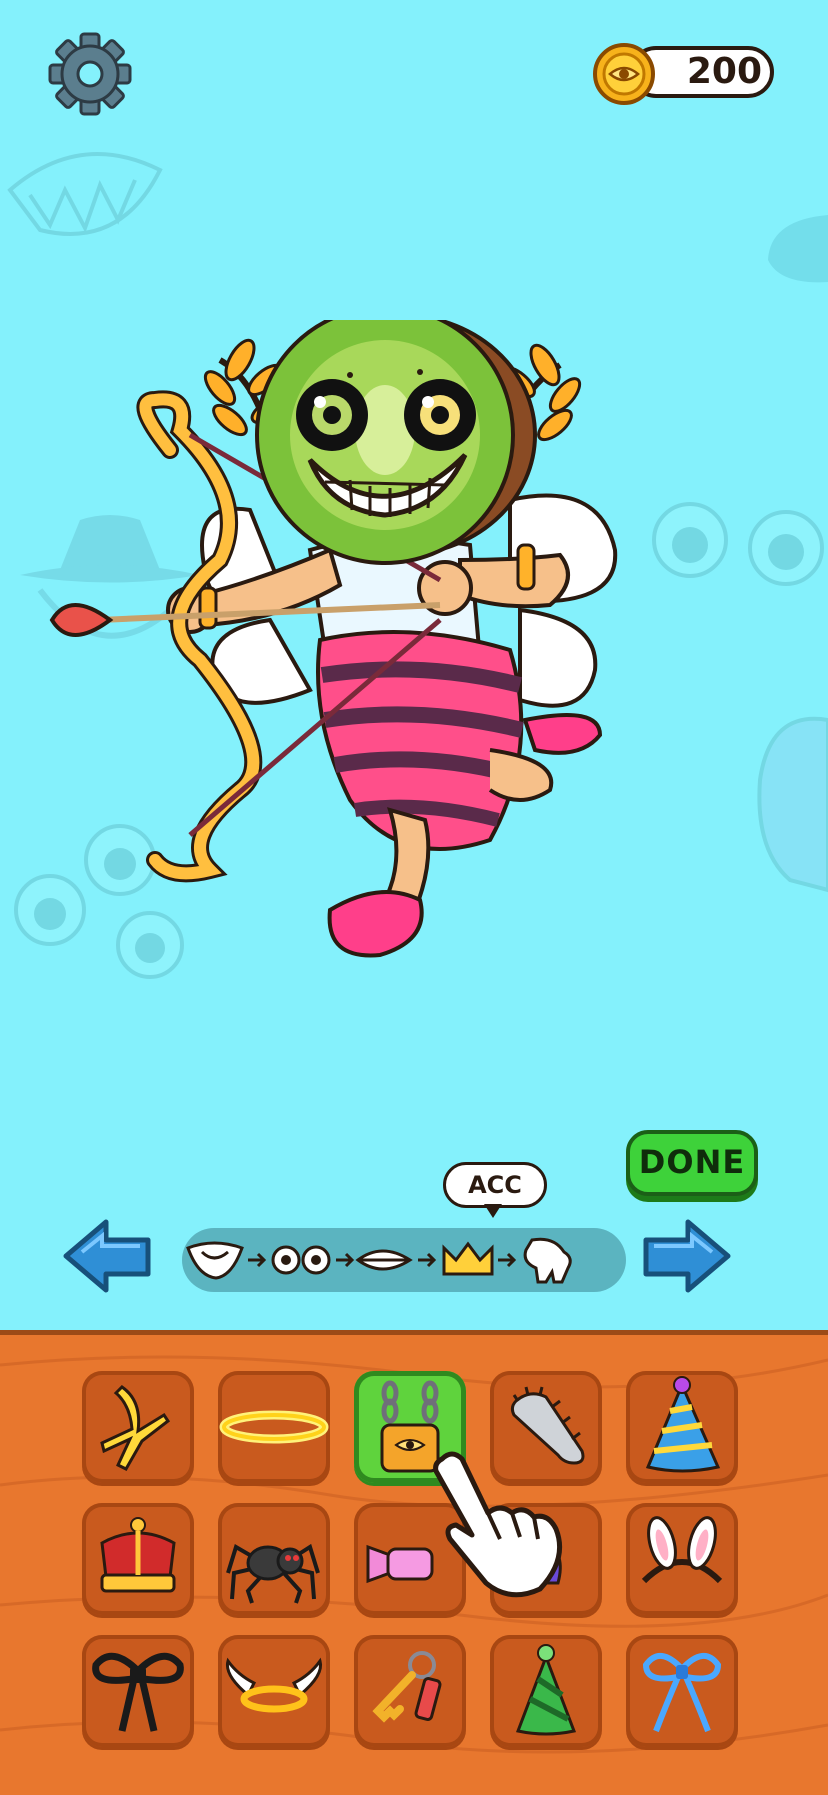 The width and height of the screenshot is (828, 1795). I want to click on item-slot-candy, so click(410, 1559).